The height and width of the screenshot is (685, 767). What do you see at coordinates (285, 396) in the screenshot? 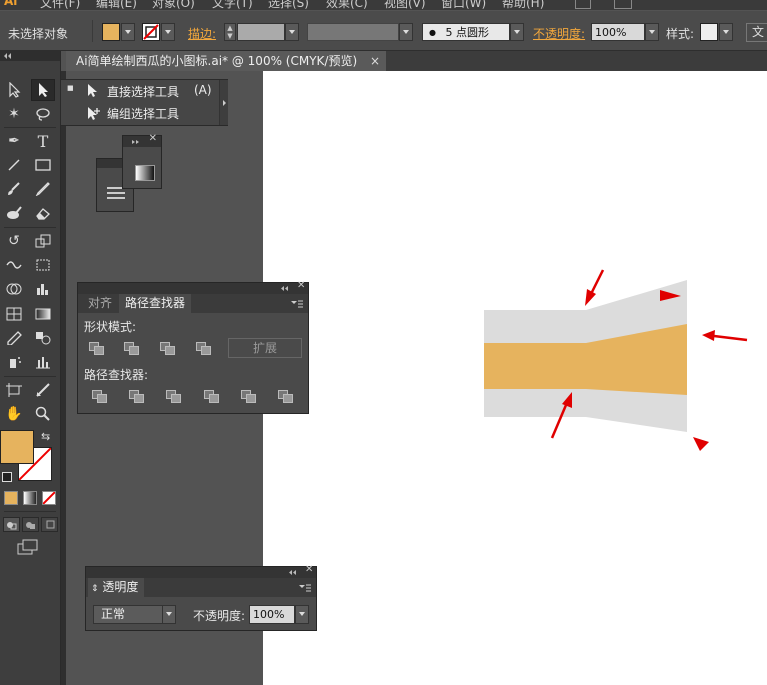
I see `minus-back-icon` at bounding box center [285, 396].